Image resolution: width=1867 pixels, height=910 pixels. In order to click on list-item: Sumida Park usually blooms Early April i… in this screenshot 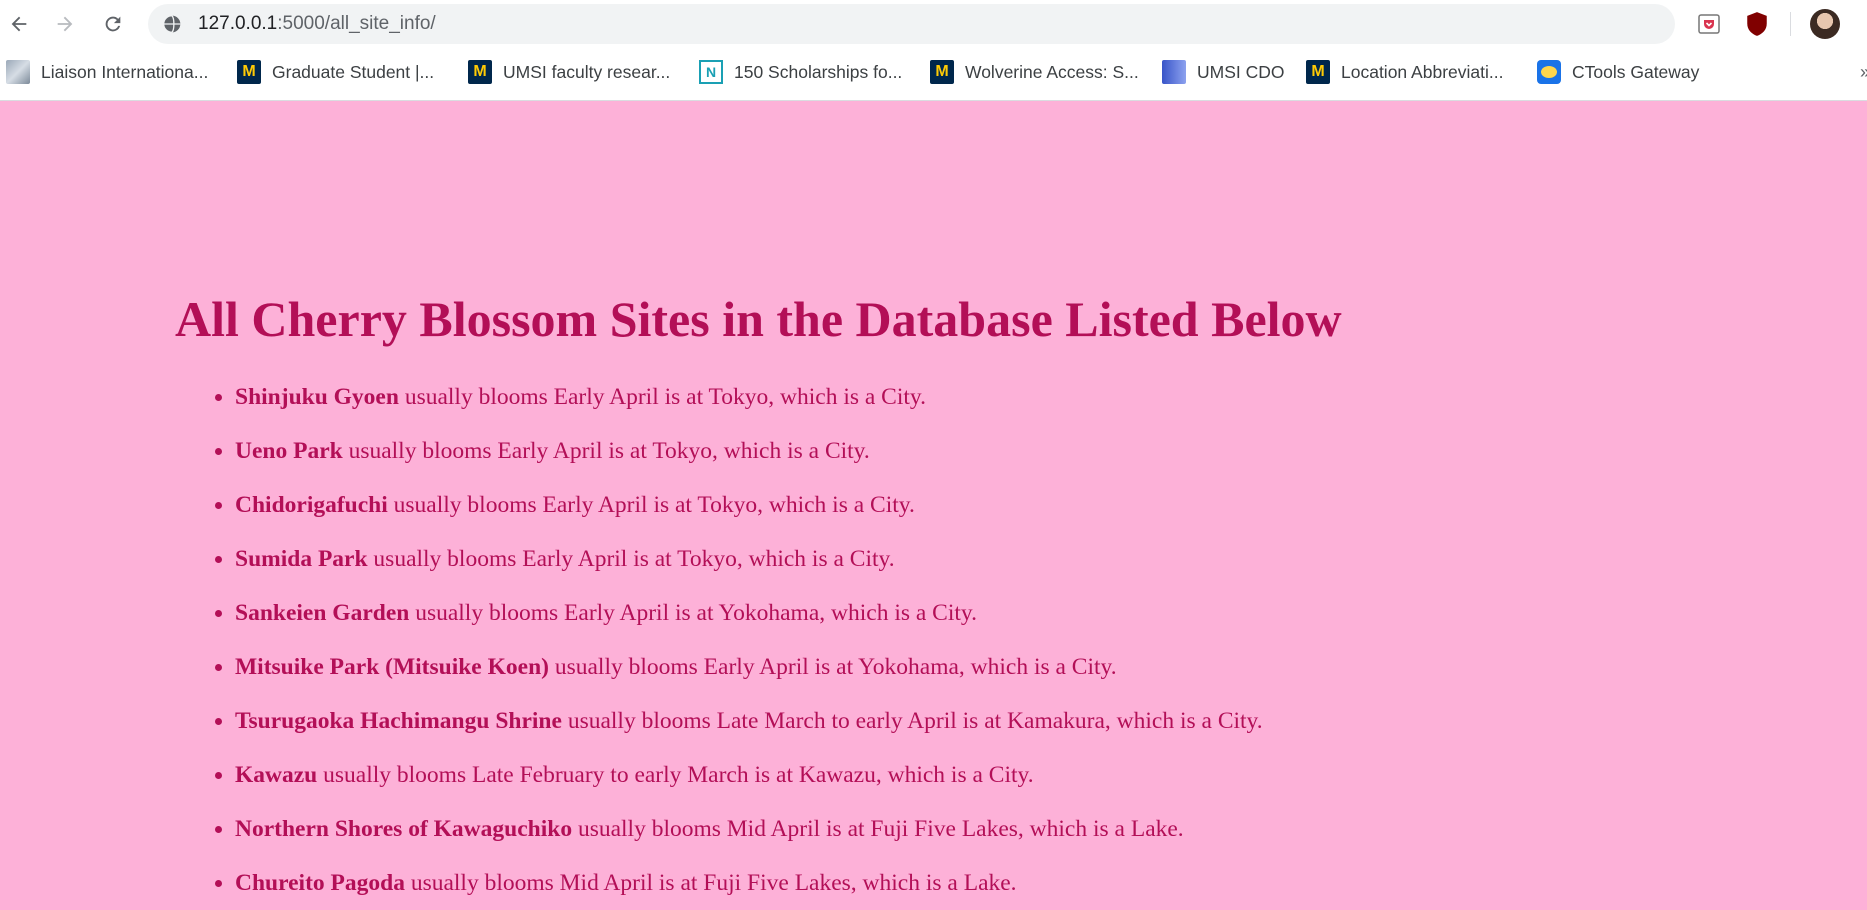, I will do `click(749, 559)`.